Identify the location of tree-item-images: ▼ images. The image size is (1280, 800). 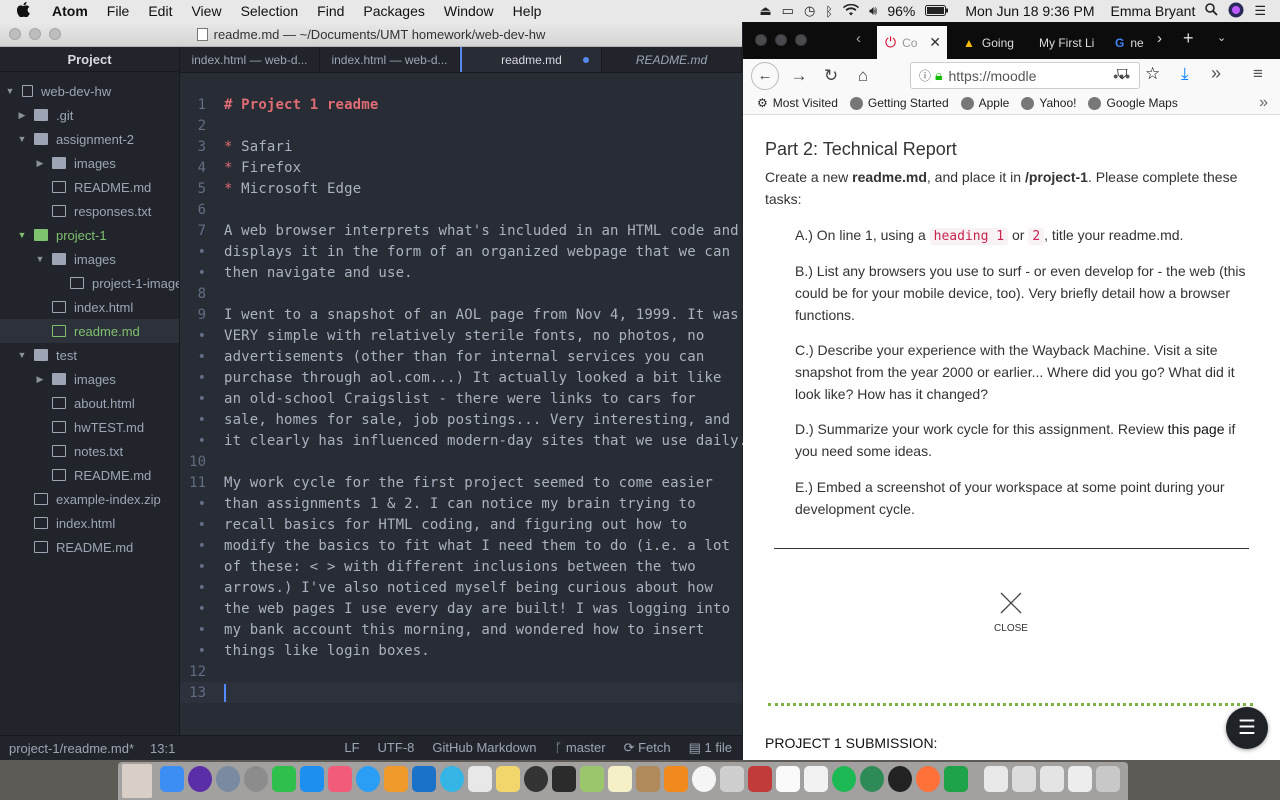
(89, 259).